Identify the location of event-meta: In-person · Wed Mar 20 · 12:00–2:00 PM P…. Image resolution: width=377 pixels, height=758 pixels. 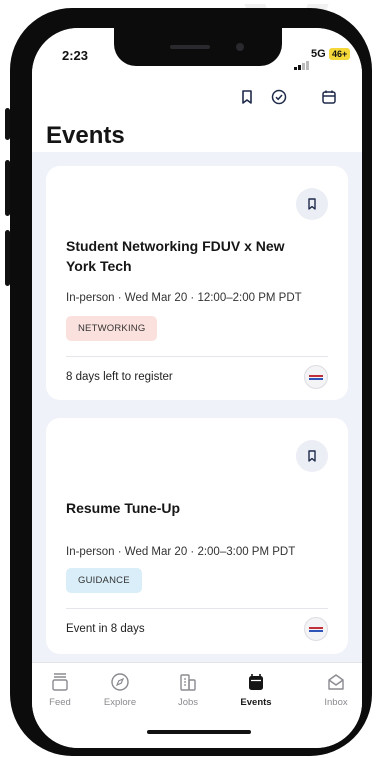
(184, 298).